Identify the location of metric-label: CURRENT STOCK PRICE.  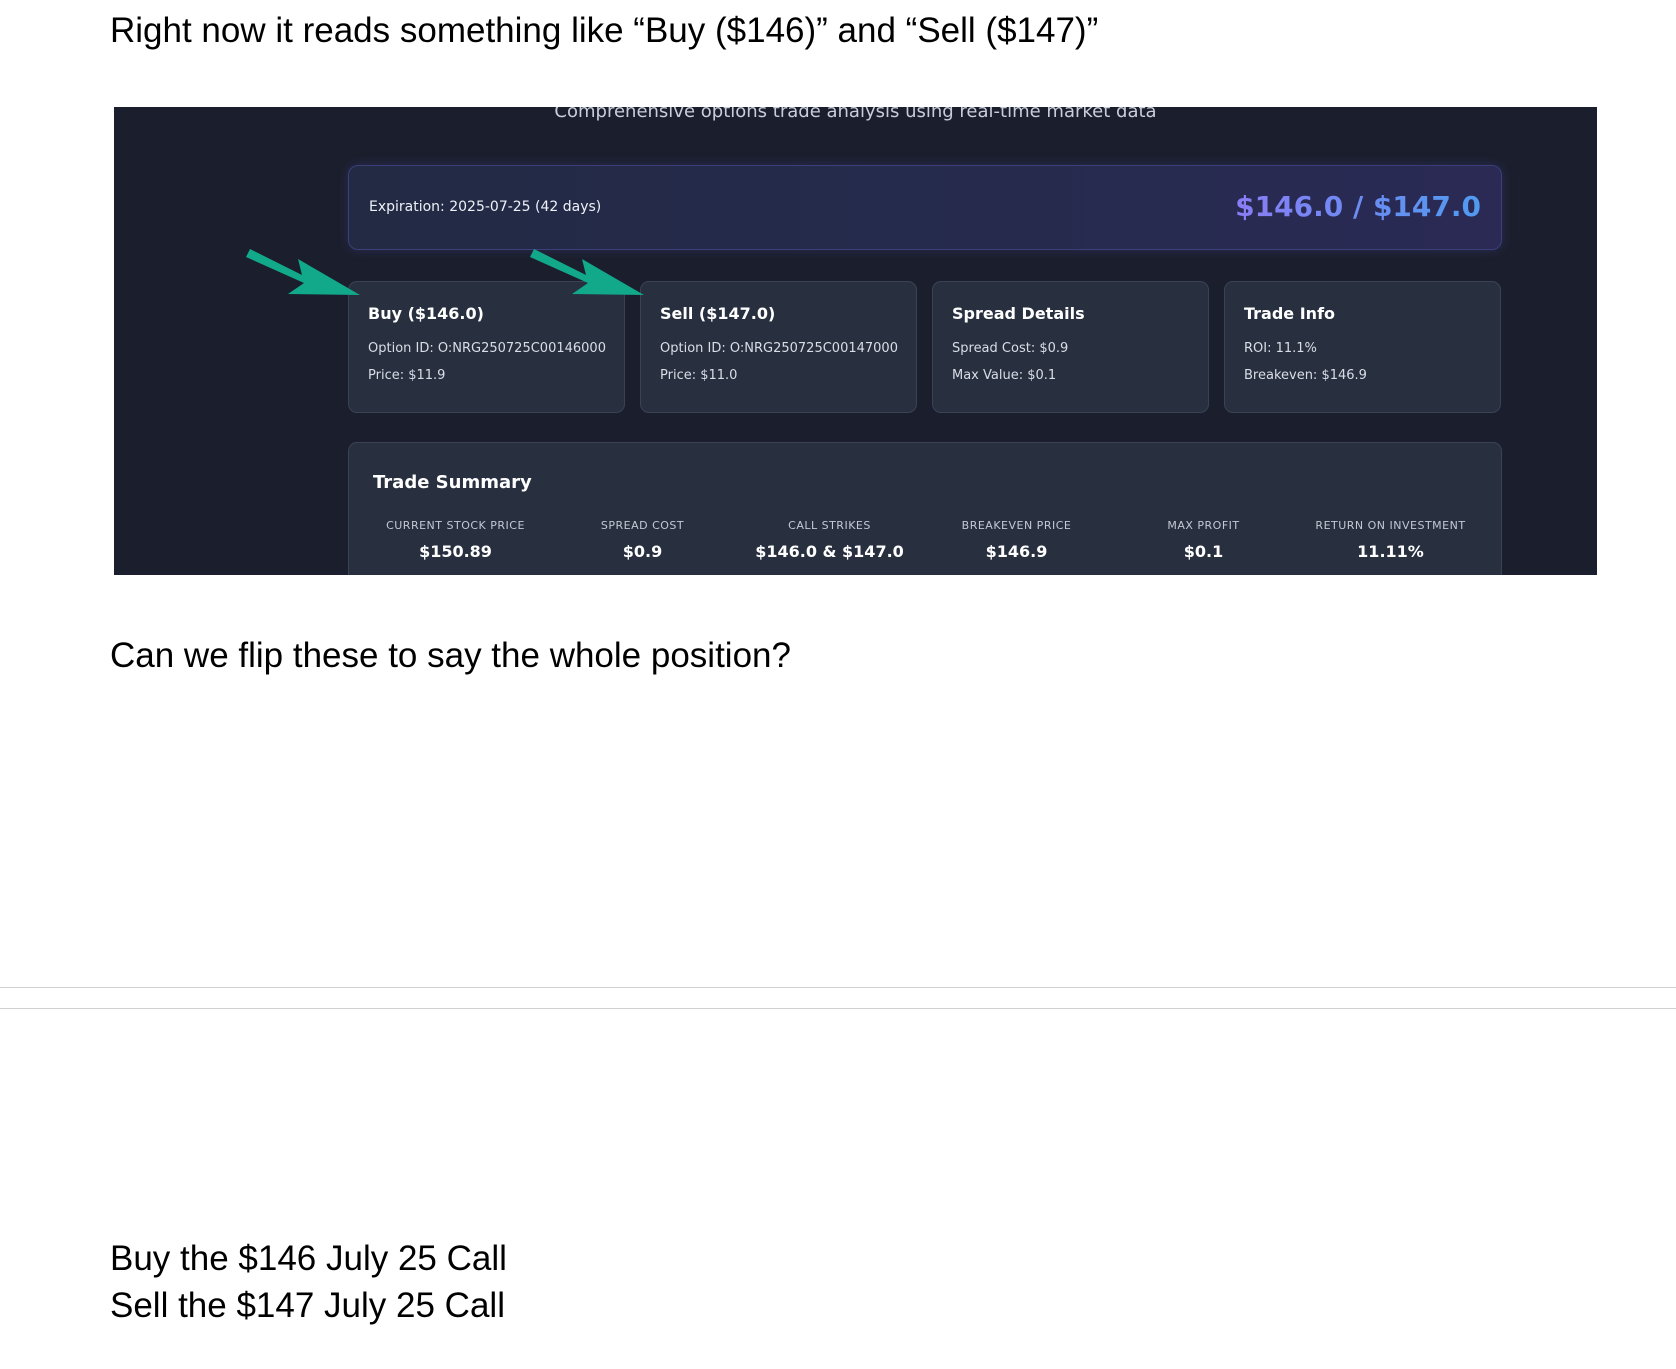
(455, 525).